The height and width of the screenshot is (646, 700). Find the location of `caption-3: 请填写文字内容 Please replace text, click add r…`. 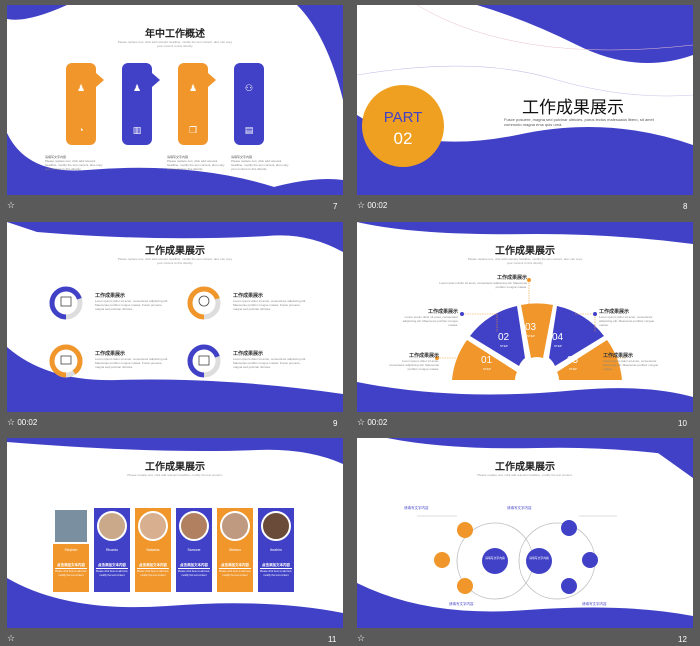

caption-3: 请填写文字内容 Please replace text, click add r… is located at coordinates (260, 163).